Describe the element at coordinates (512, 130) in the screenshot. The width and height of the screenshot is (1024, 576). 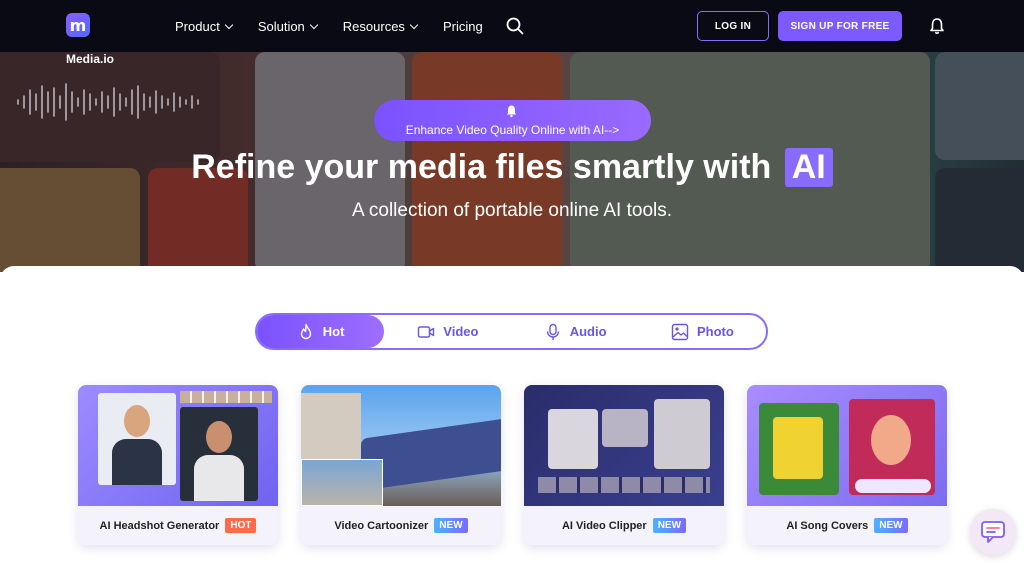
I see `announcement-text: Enhance Video Quality Online with AI-->` at that location.